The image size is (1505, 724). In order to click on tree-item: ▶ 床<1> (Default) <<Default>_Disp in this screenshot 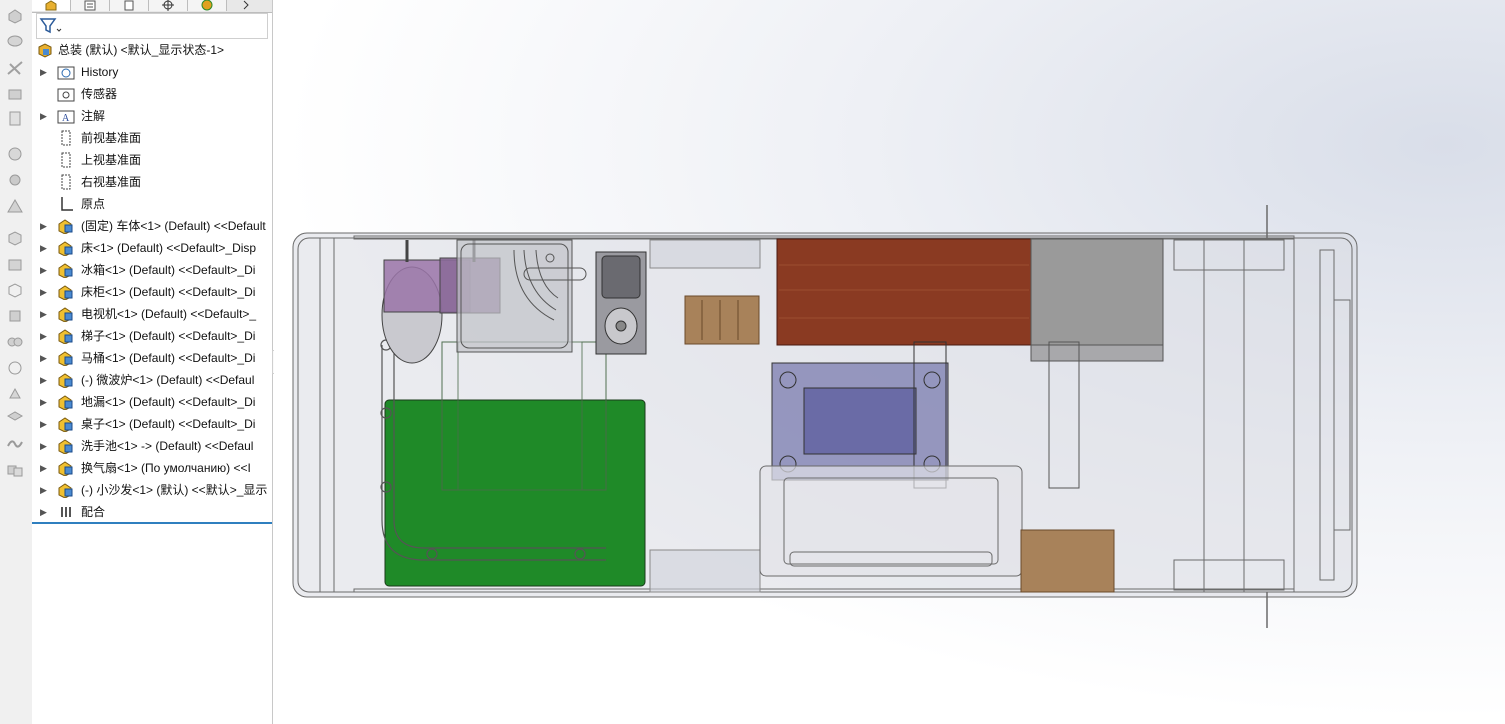, I will do `click(152, 248)`.